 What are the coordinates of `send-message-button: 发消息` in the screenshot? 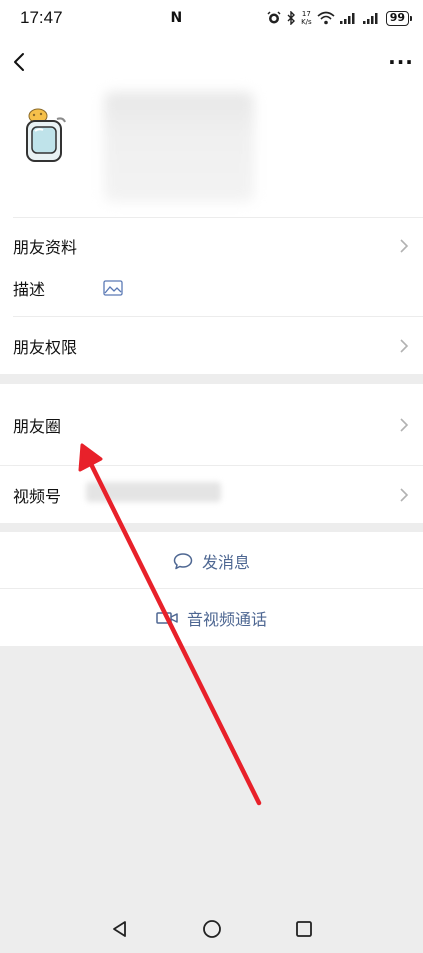 It's located at (211, 560).